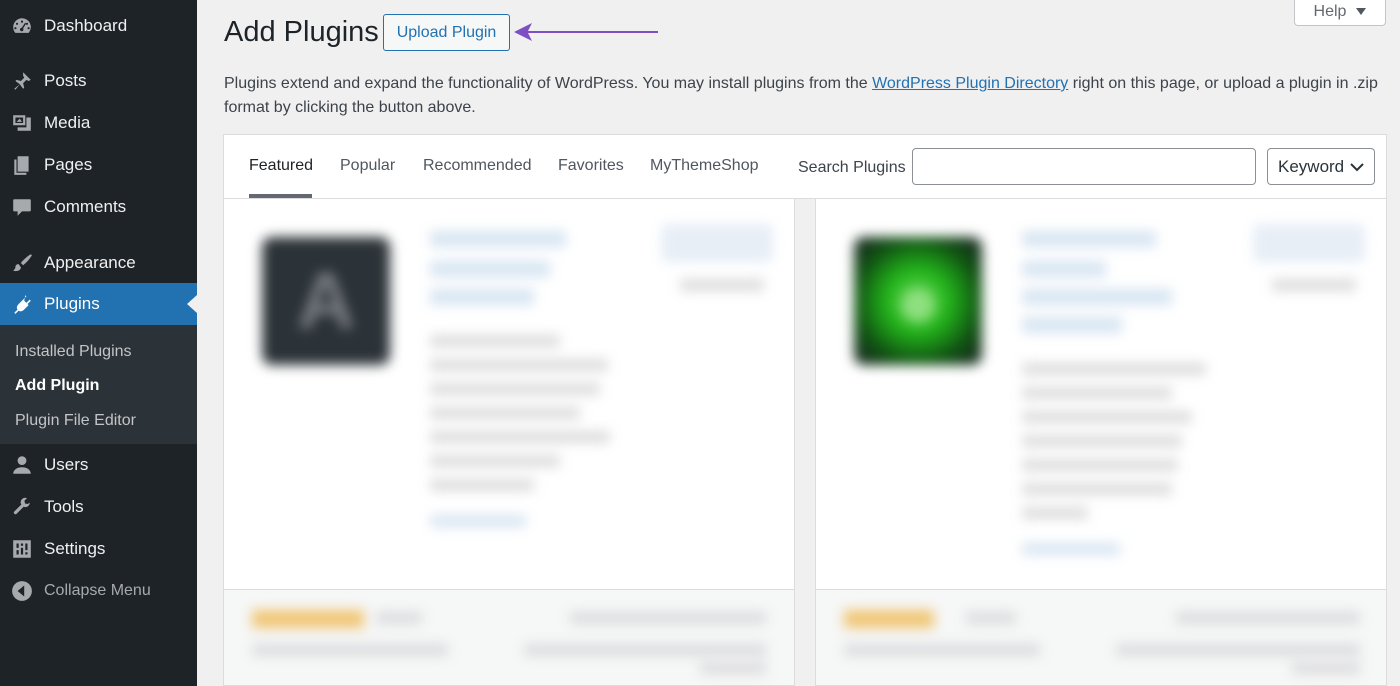  Describe the element at coordinates (22, 123) in the screenshot. I see `media-icon` at that location.